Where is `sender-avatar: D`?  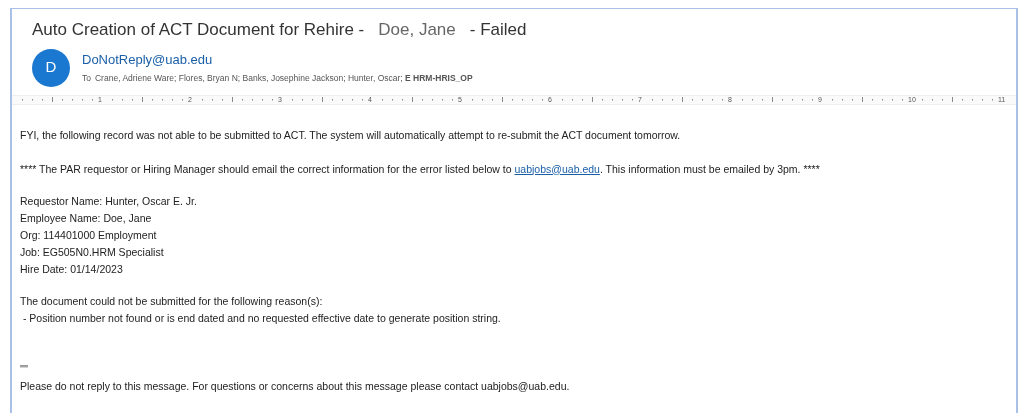
sender-avatar: D is located at coordinates (51, 67).